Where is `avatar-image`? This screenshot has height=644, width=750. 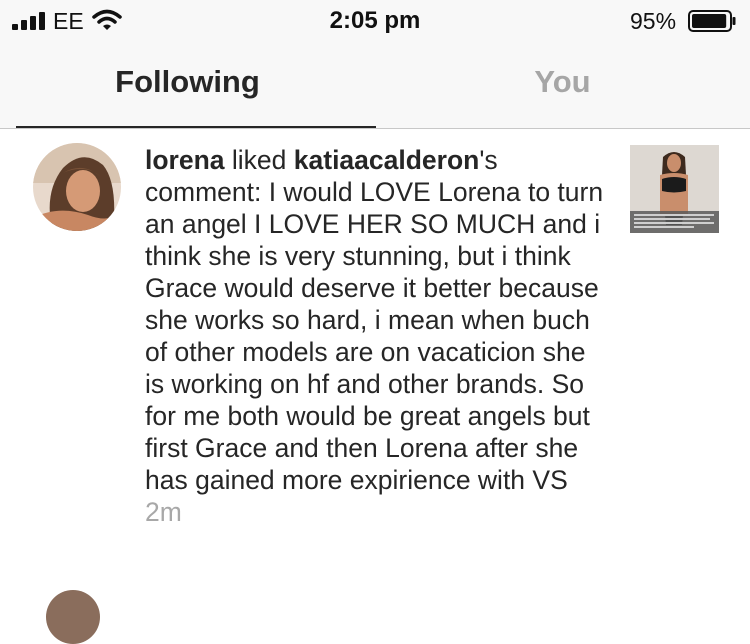 avatar-image is located at coordinates (77, 187).